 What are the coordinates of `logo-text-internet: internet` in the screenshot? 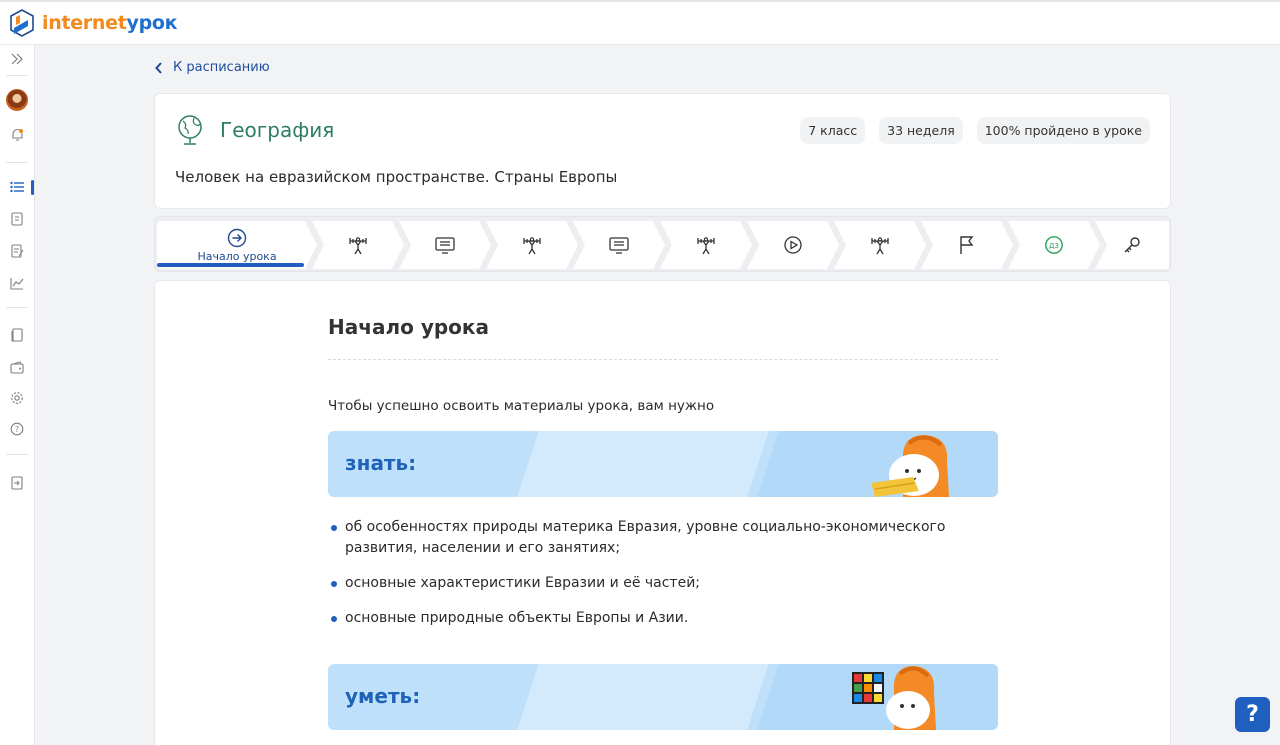 It's located at (84, 23).